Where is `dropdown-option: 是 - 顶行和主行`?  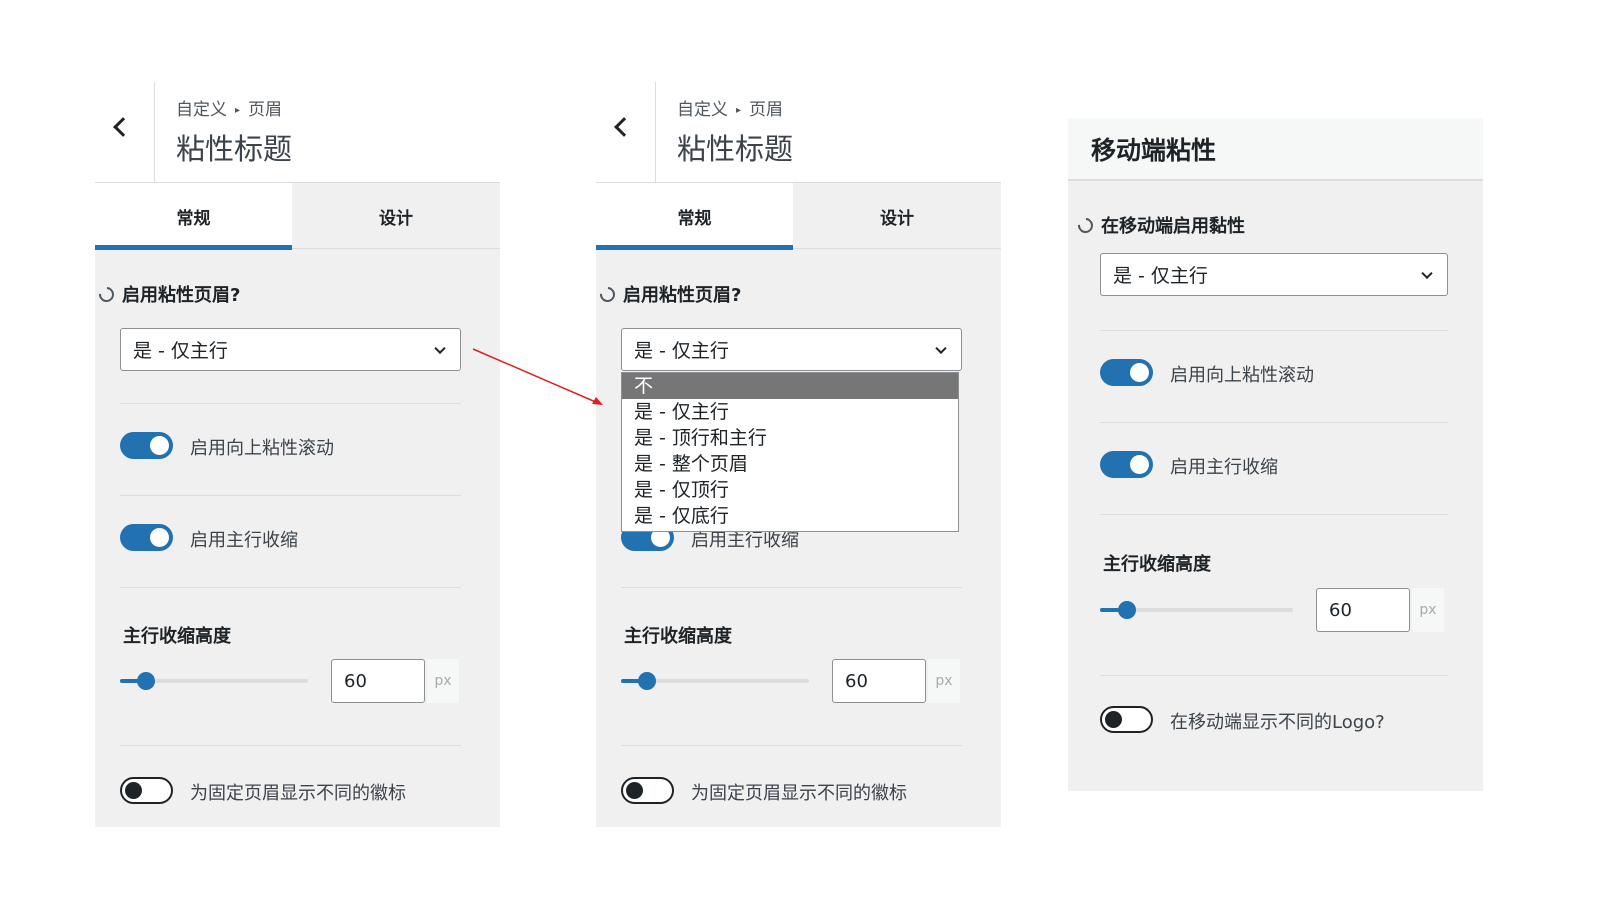 dropdown-option: 是 - 顶行和主行 is located at coordinates (790, 438).